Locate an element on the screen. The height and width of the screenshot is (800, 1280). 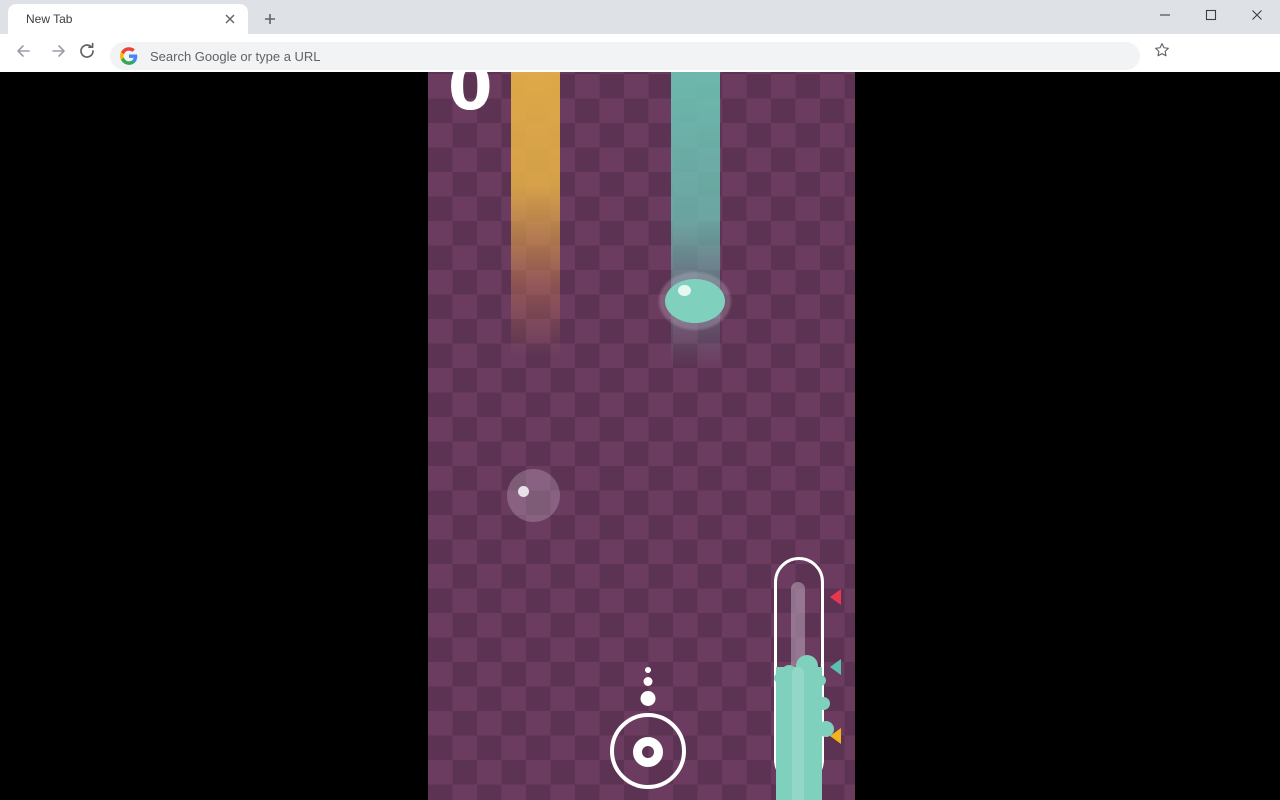
fill-meter-liquid is located at coordinates (799, 733).